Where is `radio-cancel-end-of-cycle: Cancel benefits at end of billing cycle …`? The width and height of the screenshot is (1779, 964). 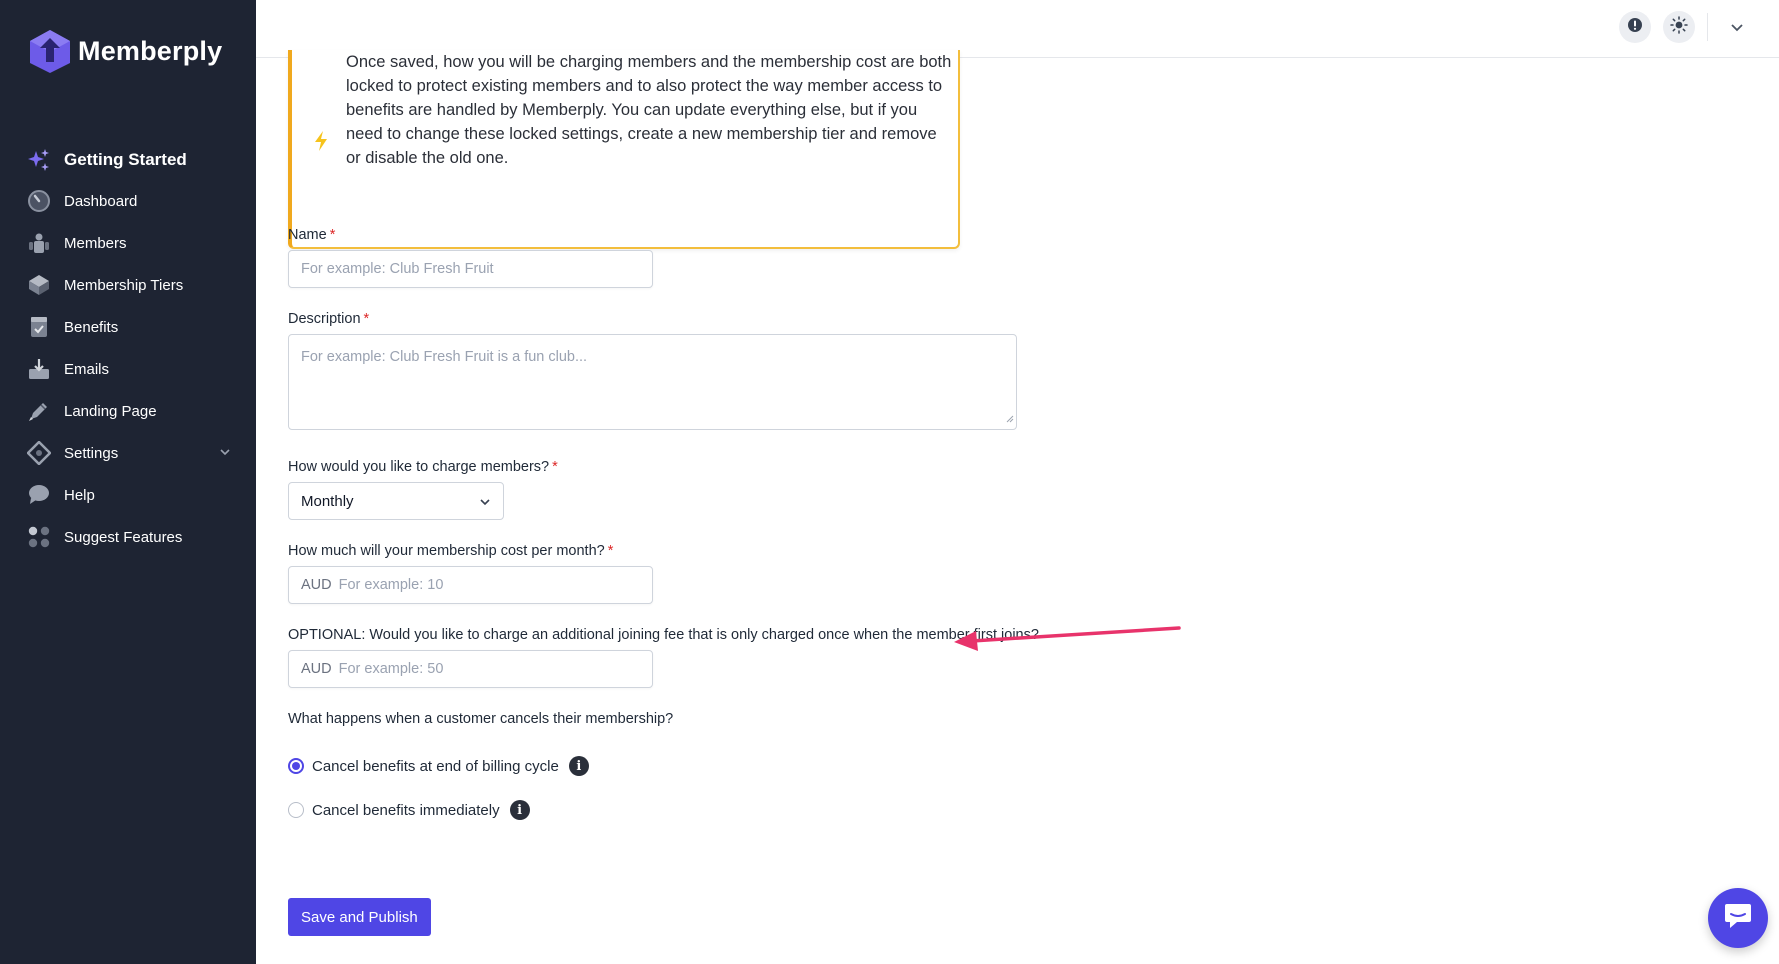 radio-cancel-end-of-cycle: Cancel benefits at end of billing cycle … is located at coordinates (438, 766).